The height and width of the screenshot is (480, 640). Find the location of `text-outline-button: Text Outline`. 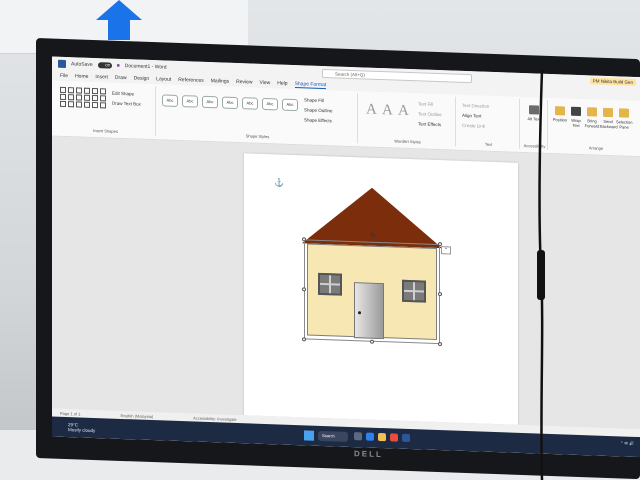

text-outline-button: Text Outline is located at coordinates (430, 114).